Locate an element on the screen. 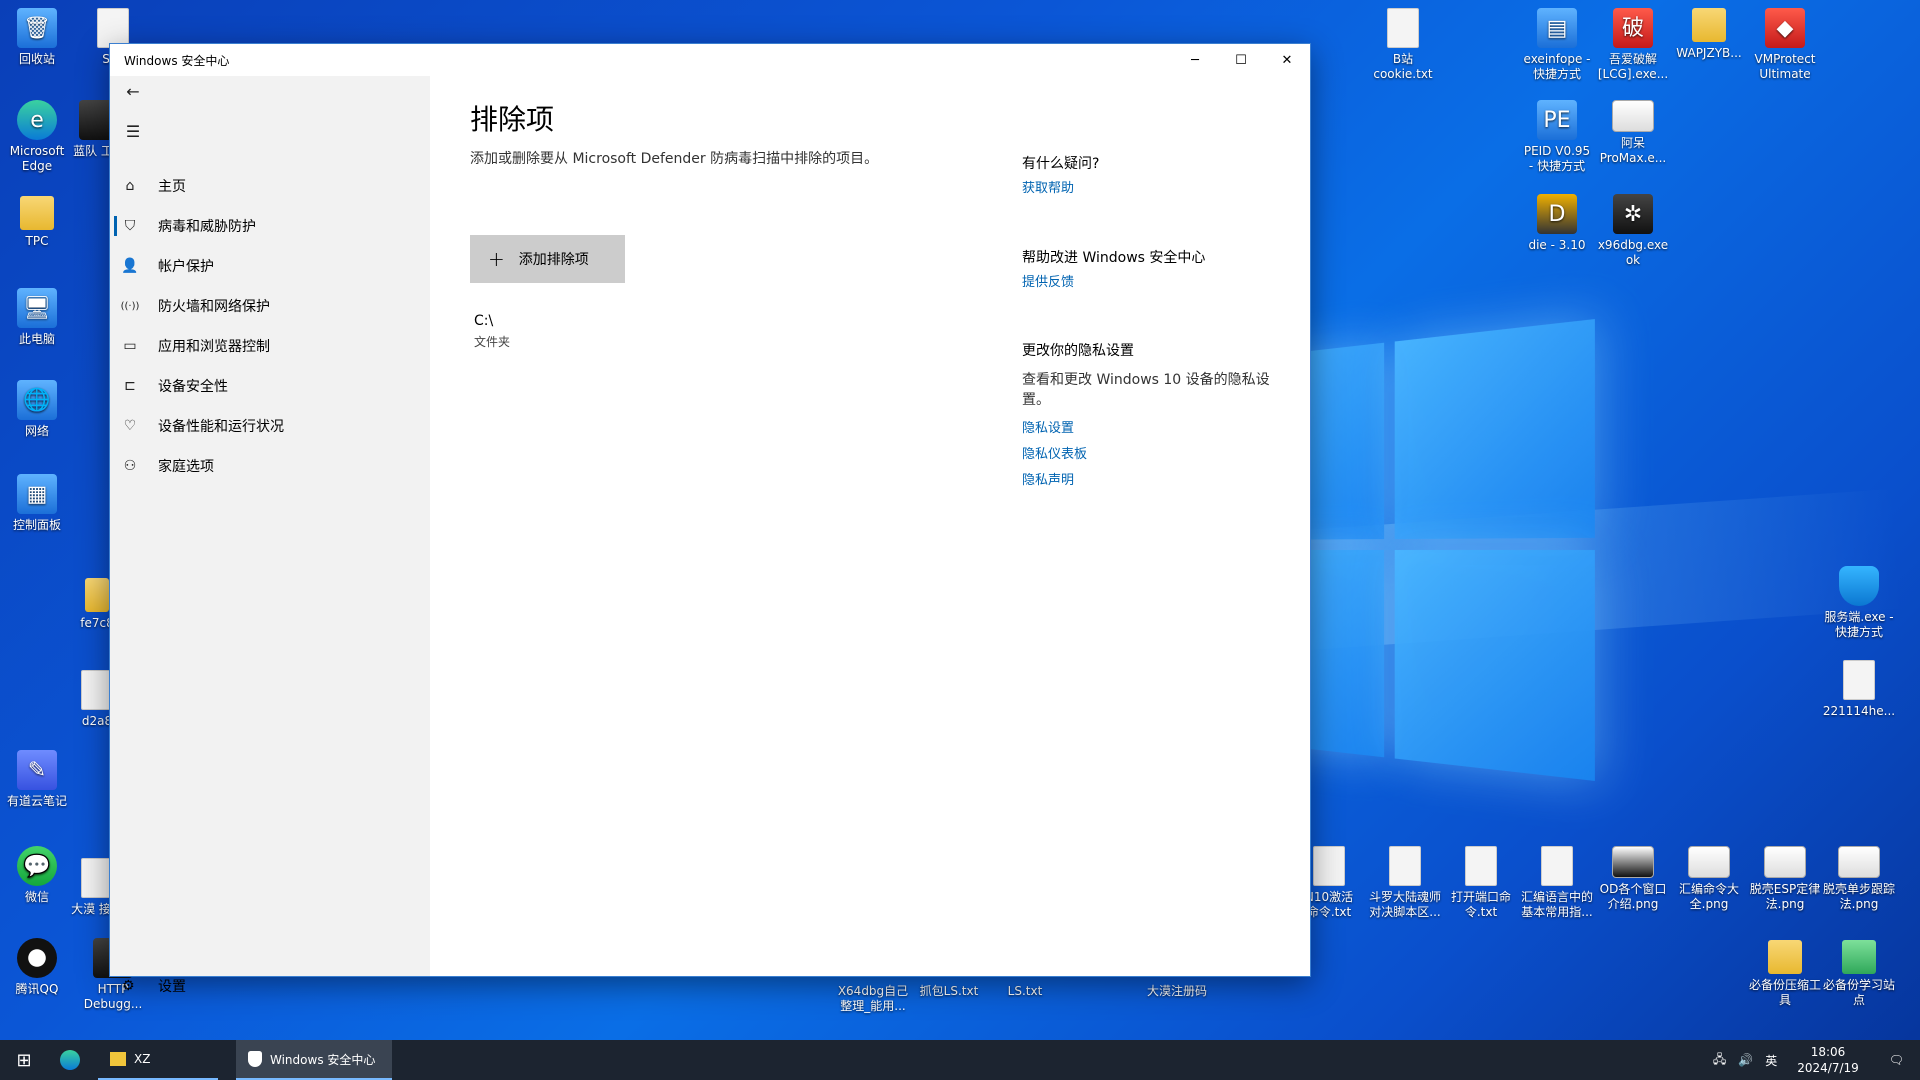 The width and height of the screenshot is (1920, 1080). desktop-icon-peid: PE PEID V0.95 - 快捷方式 is located at coordinates (1557, 137).